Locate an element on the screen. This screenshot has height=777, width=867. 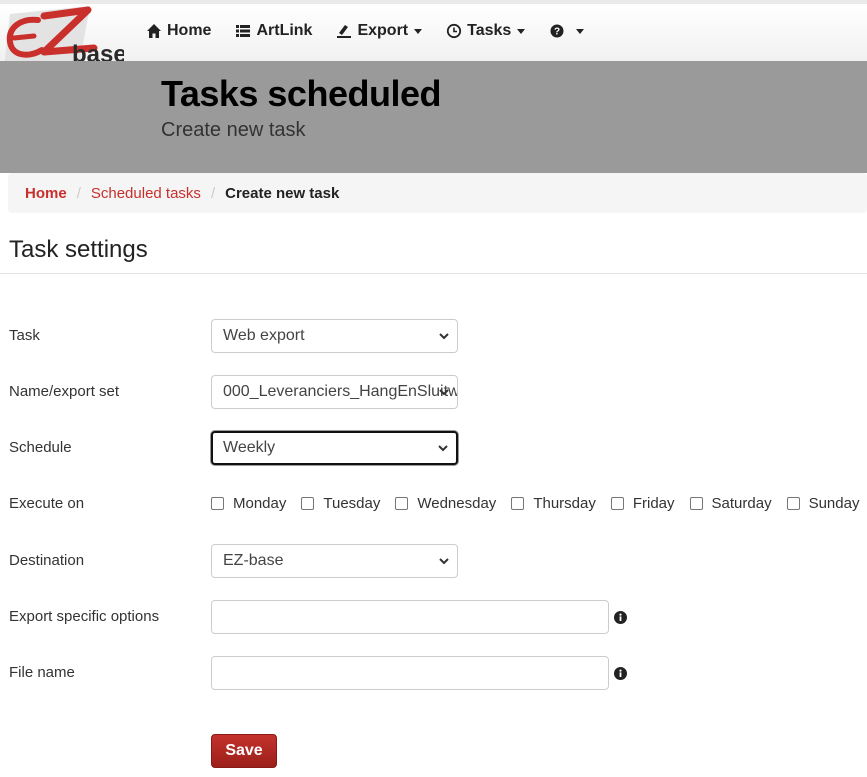
destination-select: EZ-base is located at coordinates (334, 561).